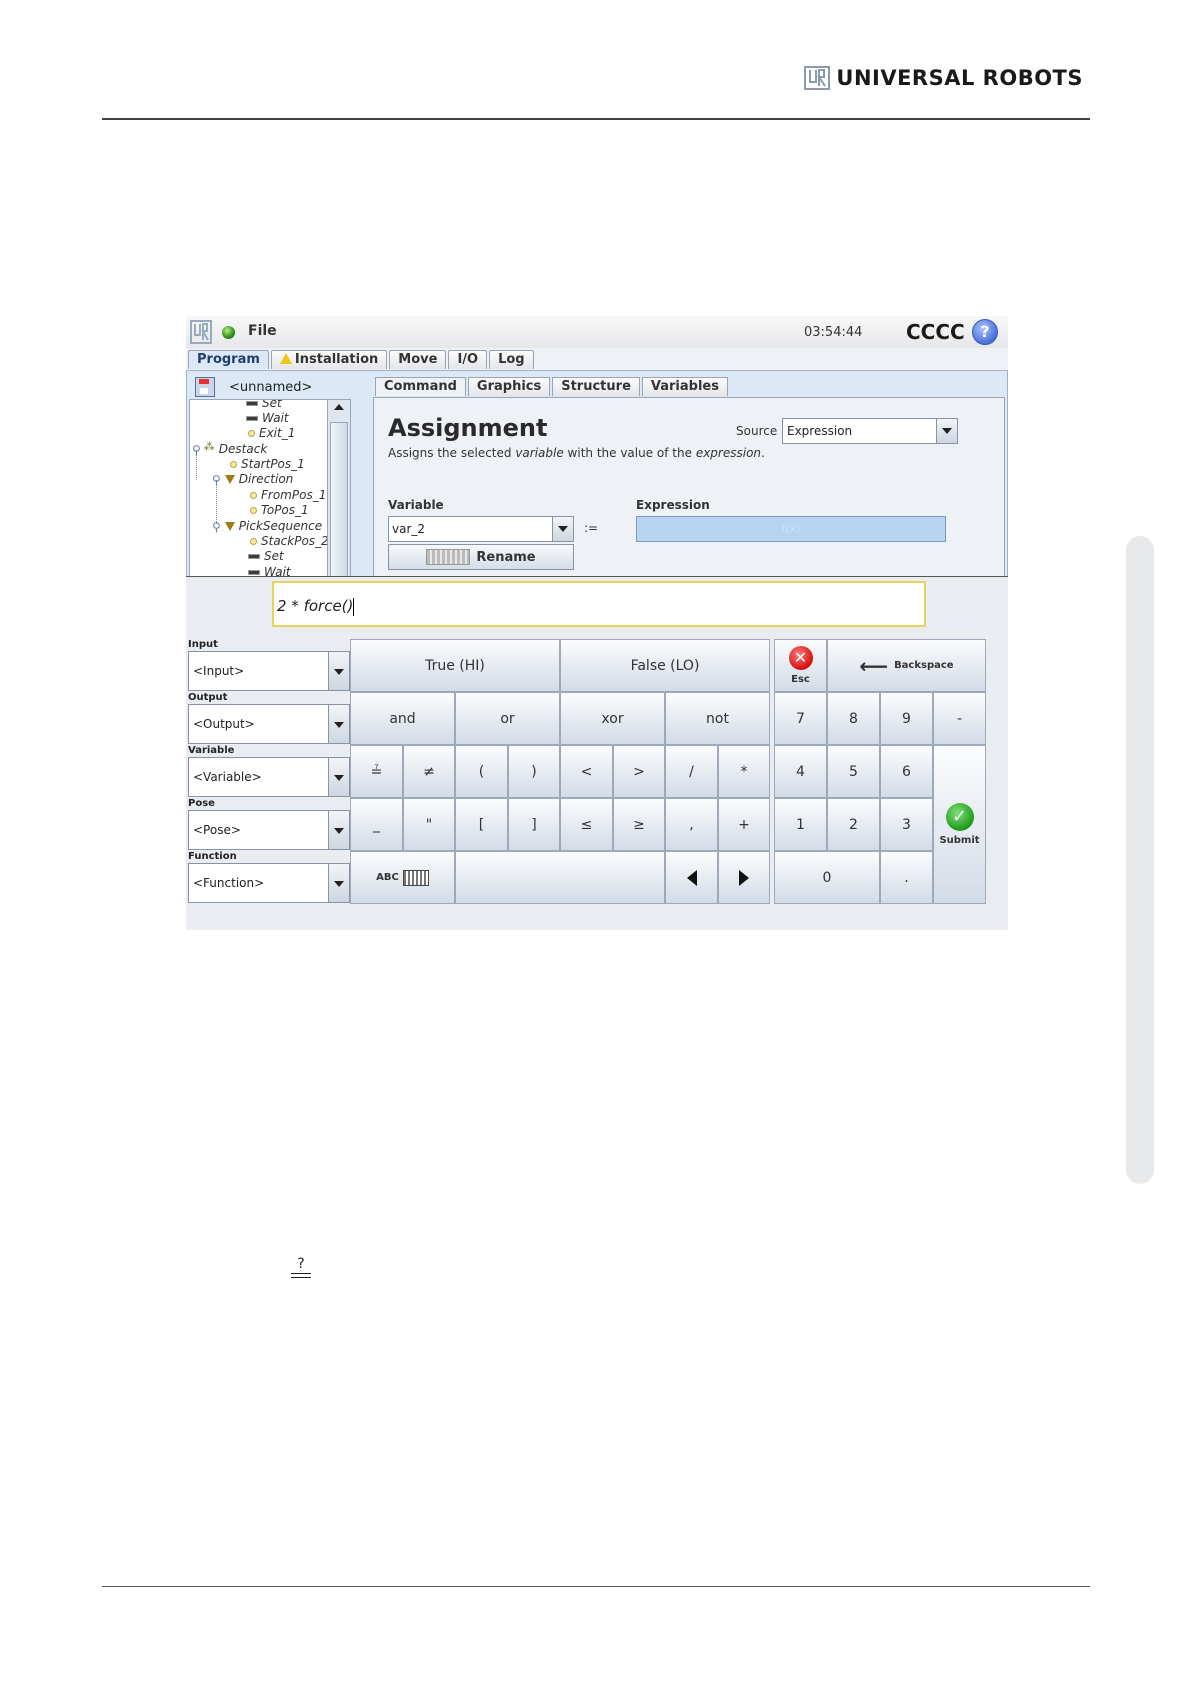  Describe the element at coordinates (339, 501) in the screenshot. I see `scroll-thumb` at that location.